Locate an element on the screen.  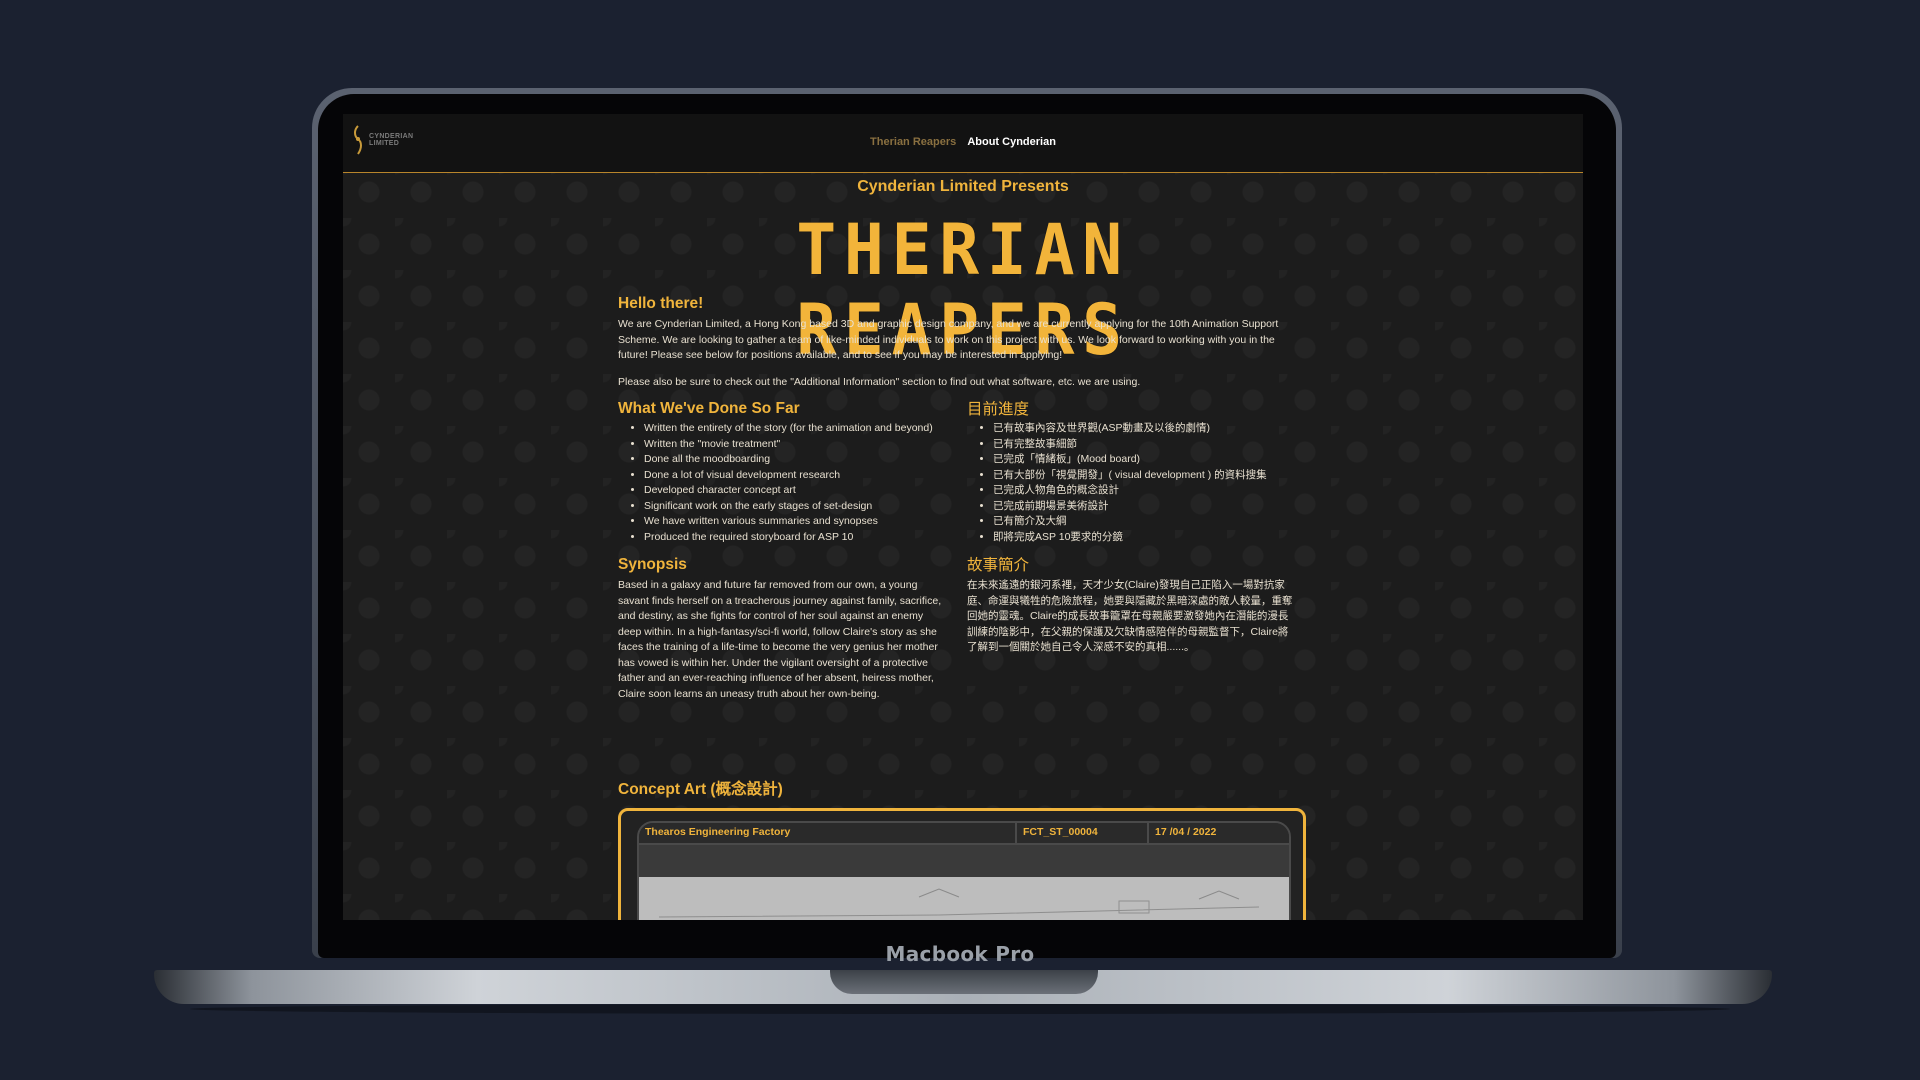
concept-art-image is located at coordinates (964, 898).